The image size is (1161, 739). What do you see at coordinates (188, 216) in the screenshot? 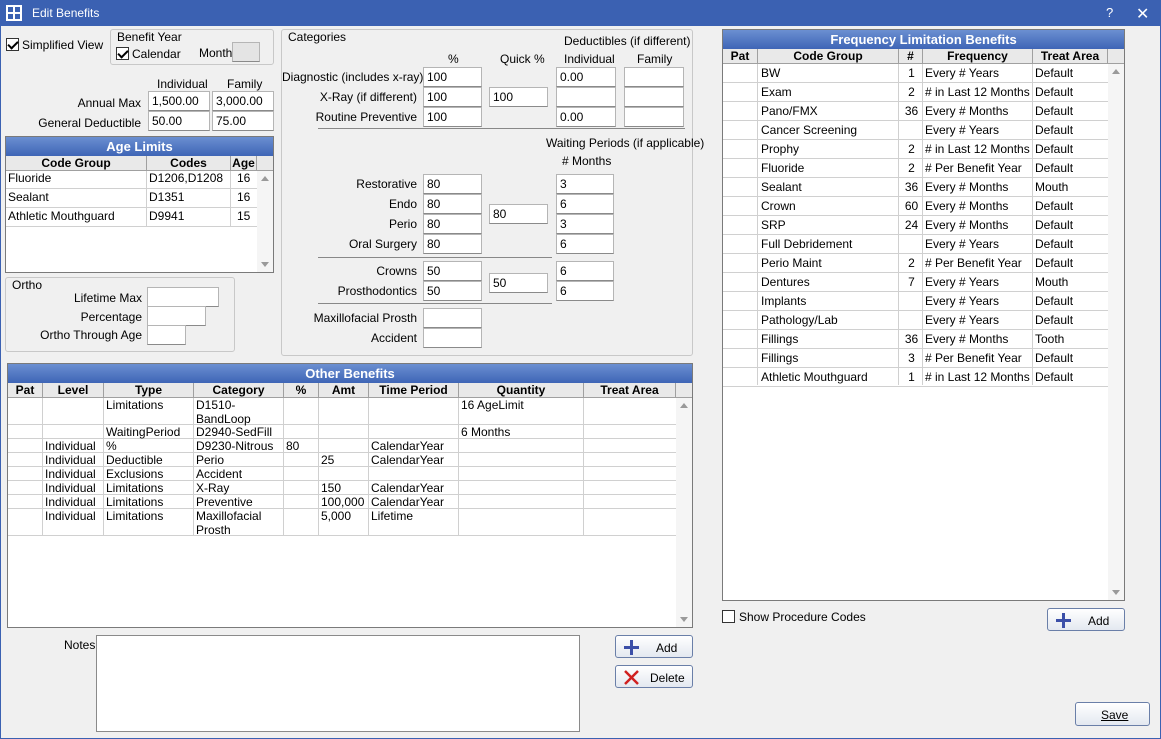
I see `age-limit-codes: D9941` at bounding box center [188, 216].